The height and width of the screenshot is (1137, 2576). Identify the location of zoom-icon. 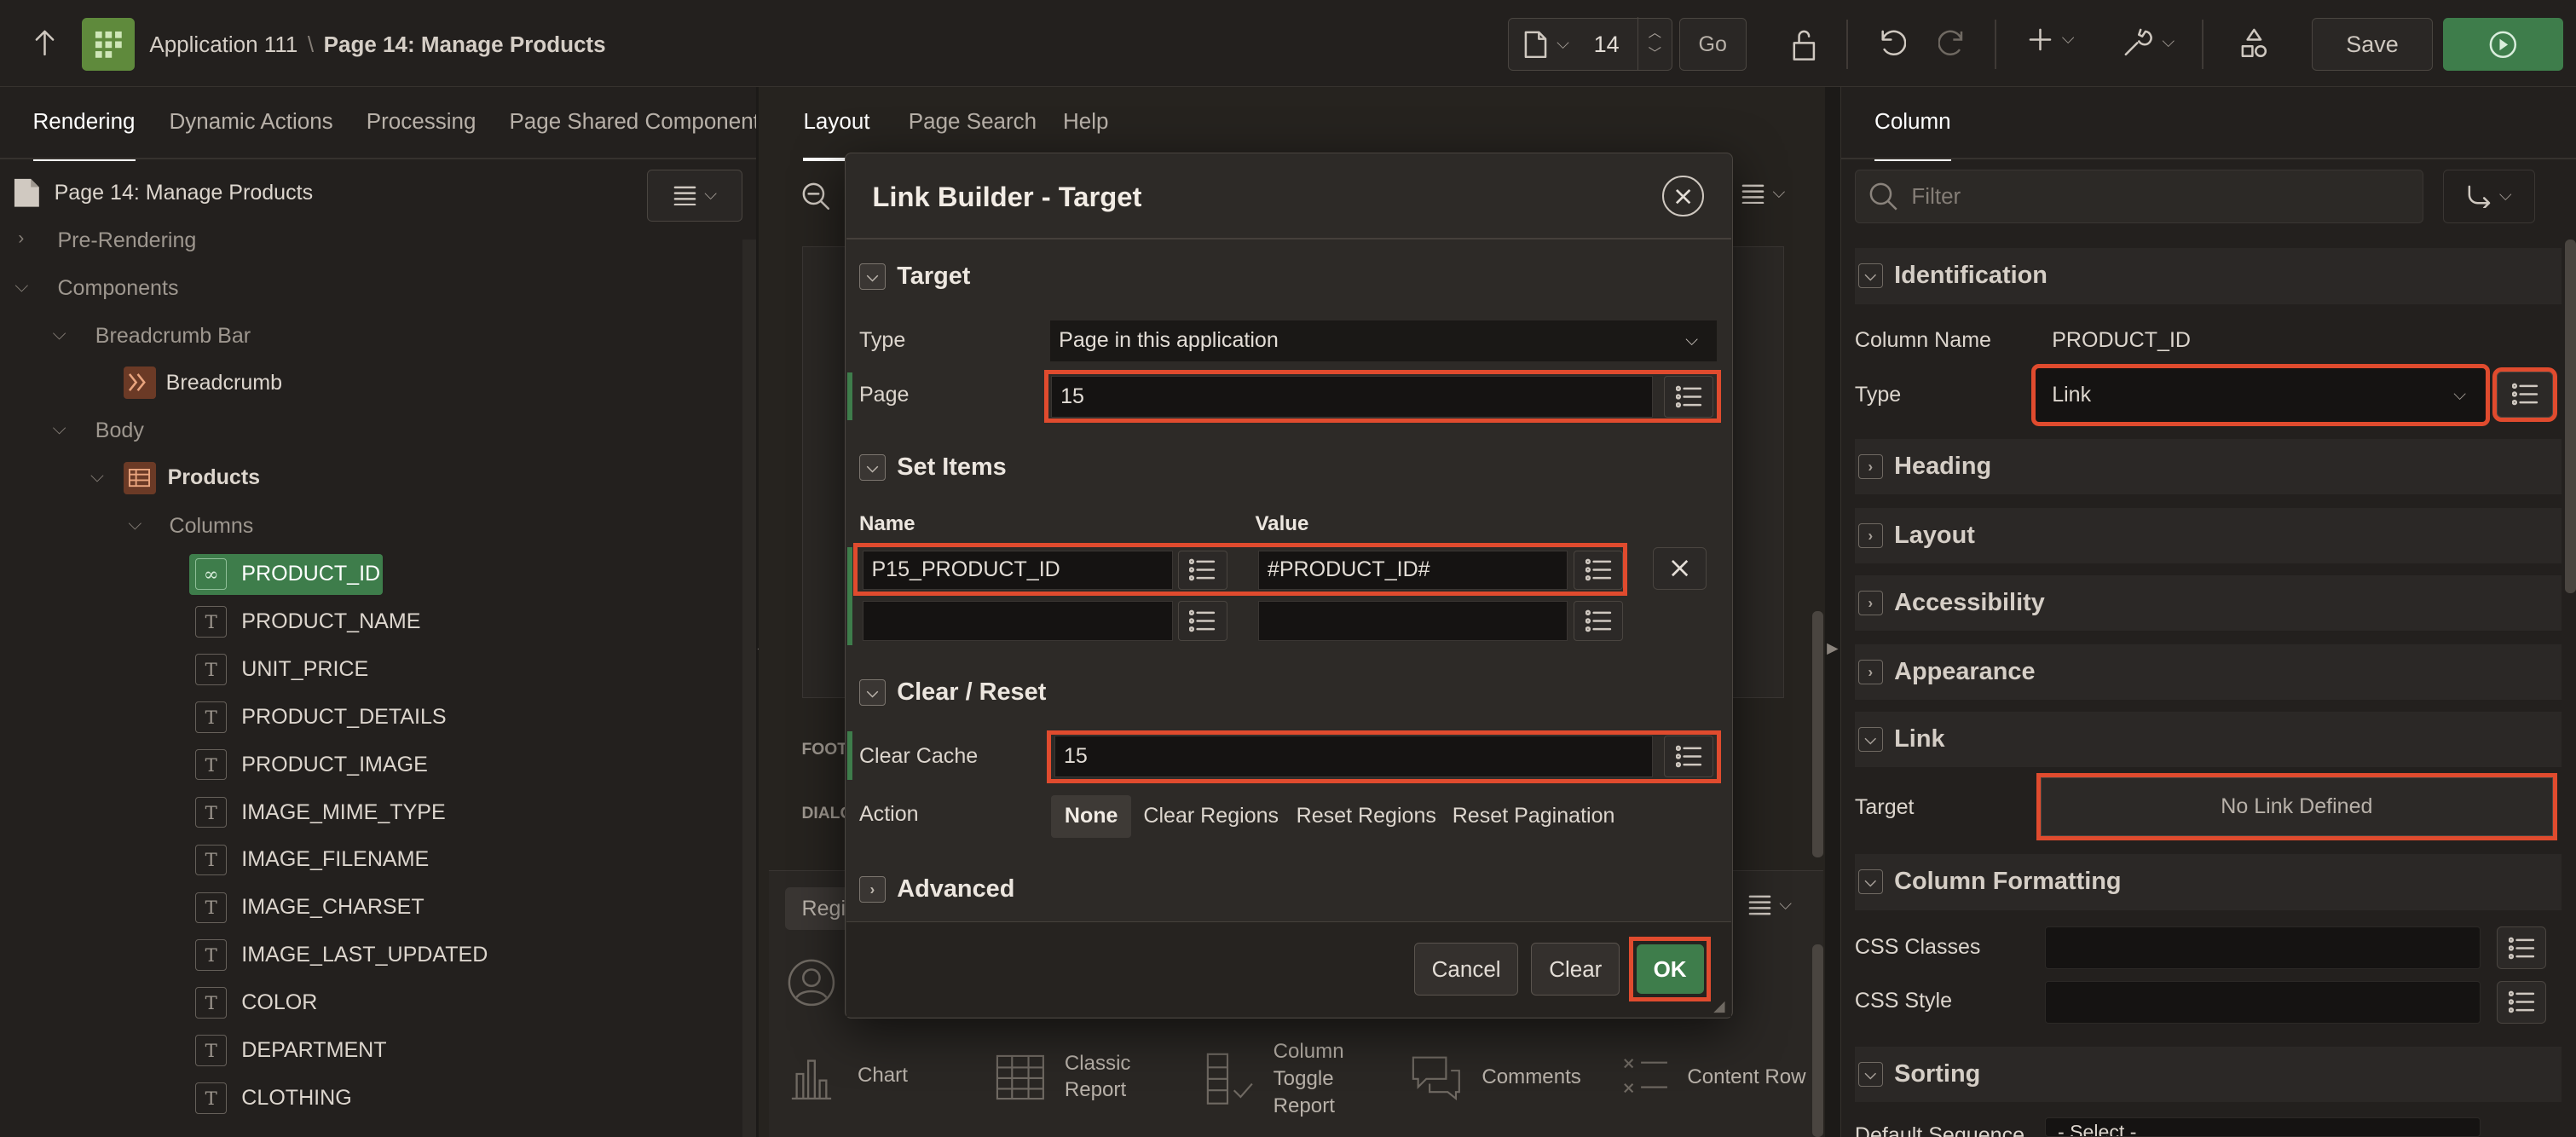
(815, 196).